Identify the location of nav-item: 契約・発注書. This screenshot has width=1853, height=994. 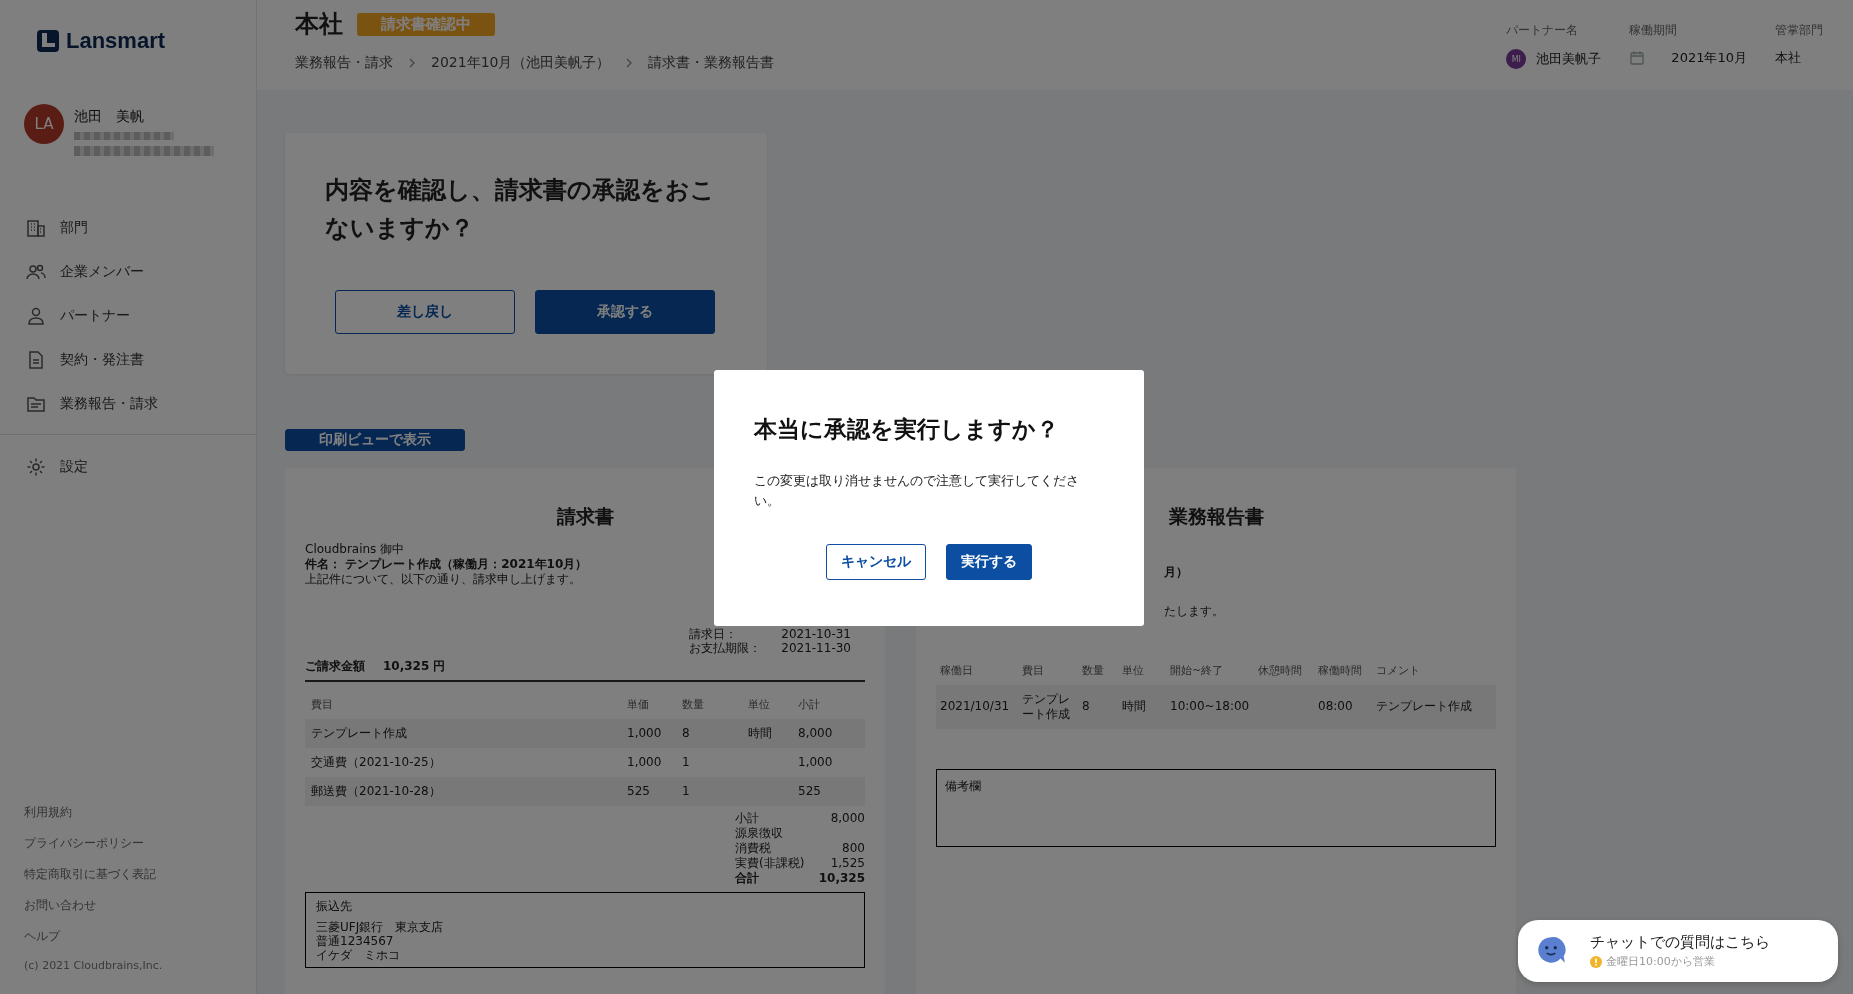
(128, 360).